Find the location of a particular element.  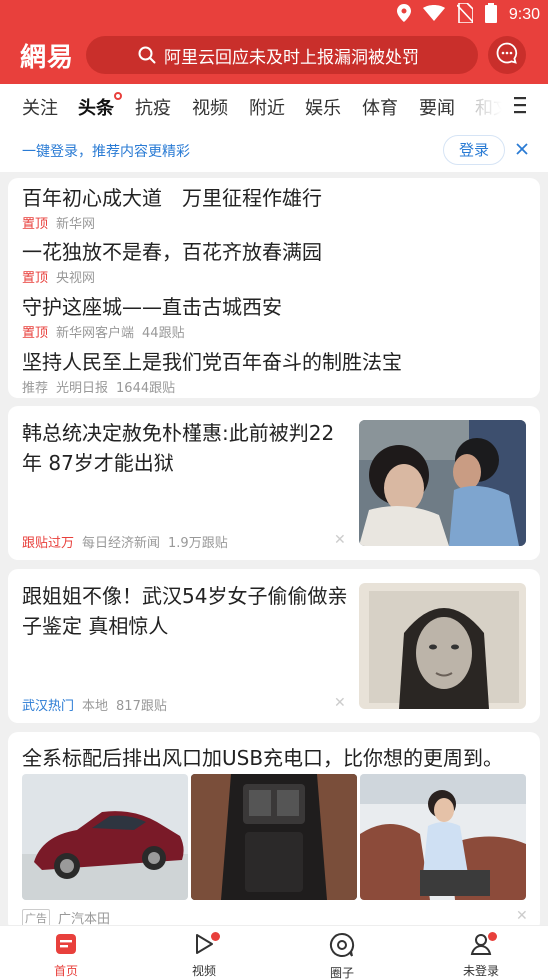

ad-image-rear-vent is located at coordinates (274, 837).